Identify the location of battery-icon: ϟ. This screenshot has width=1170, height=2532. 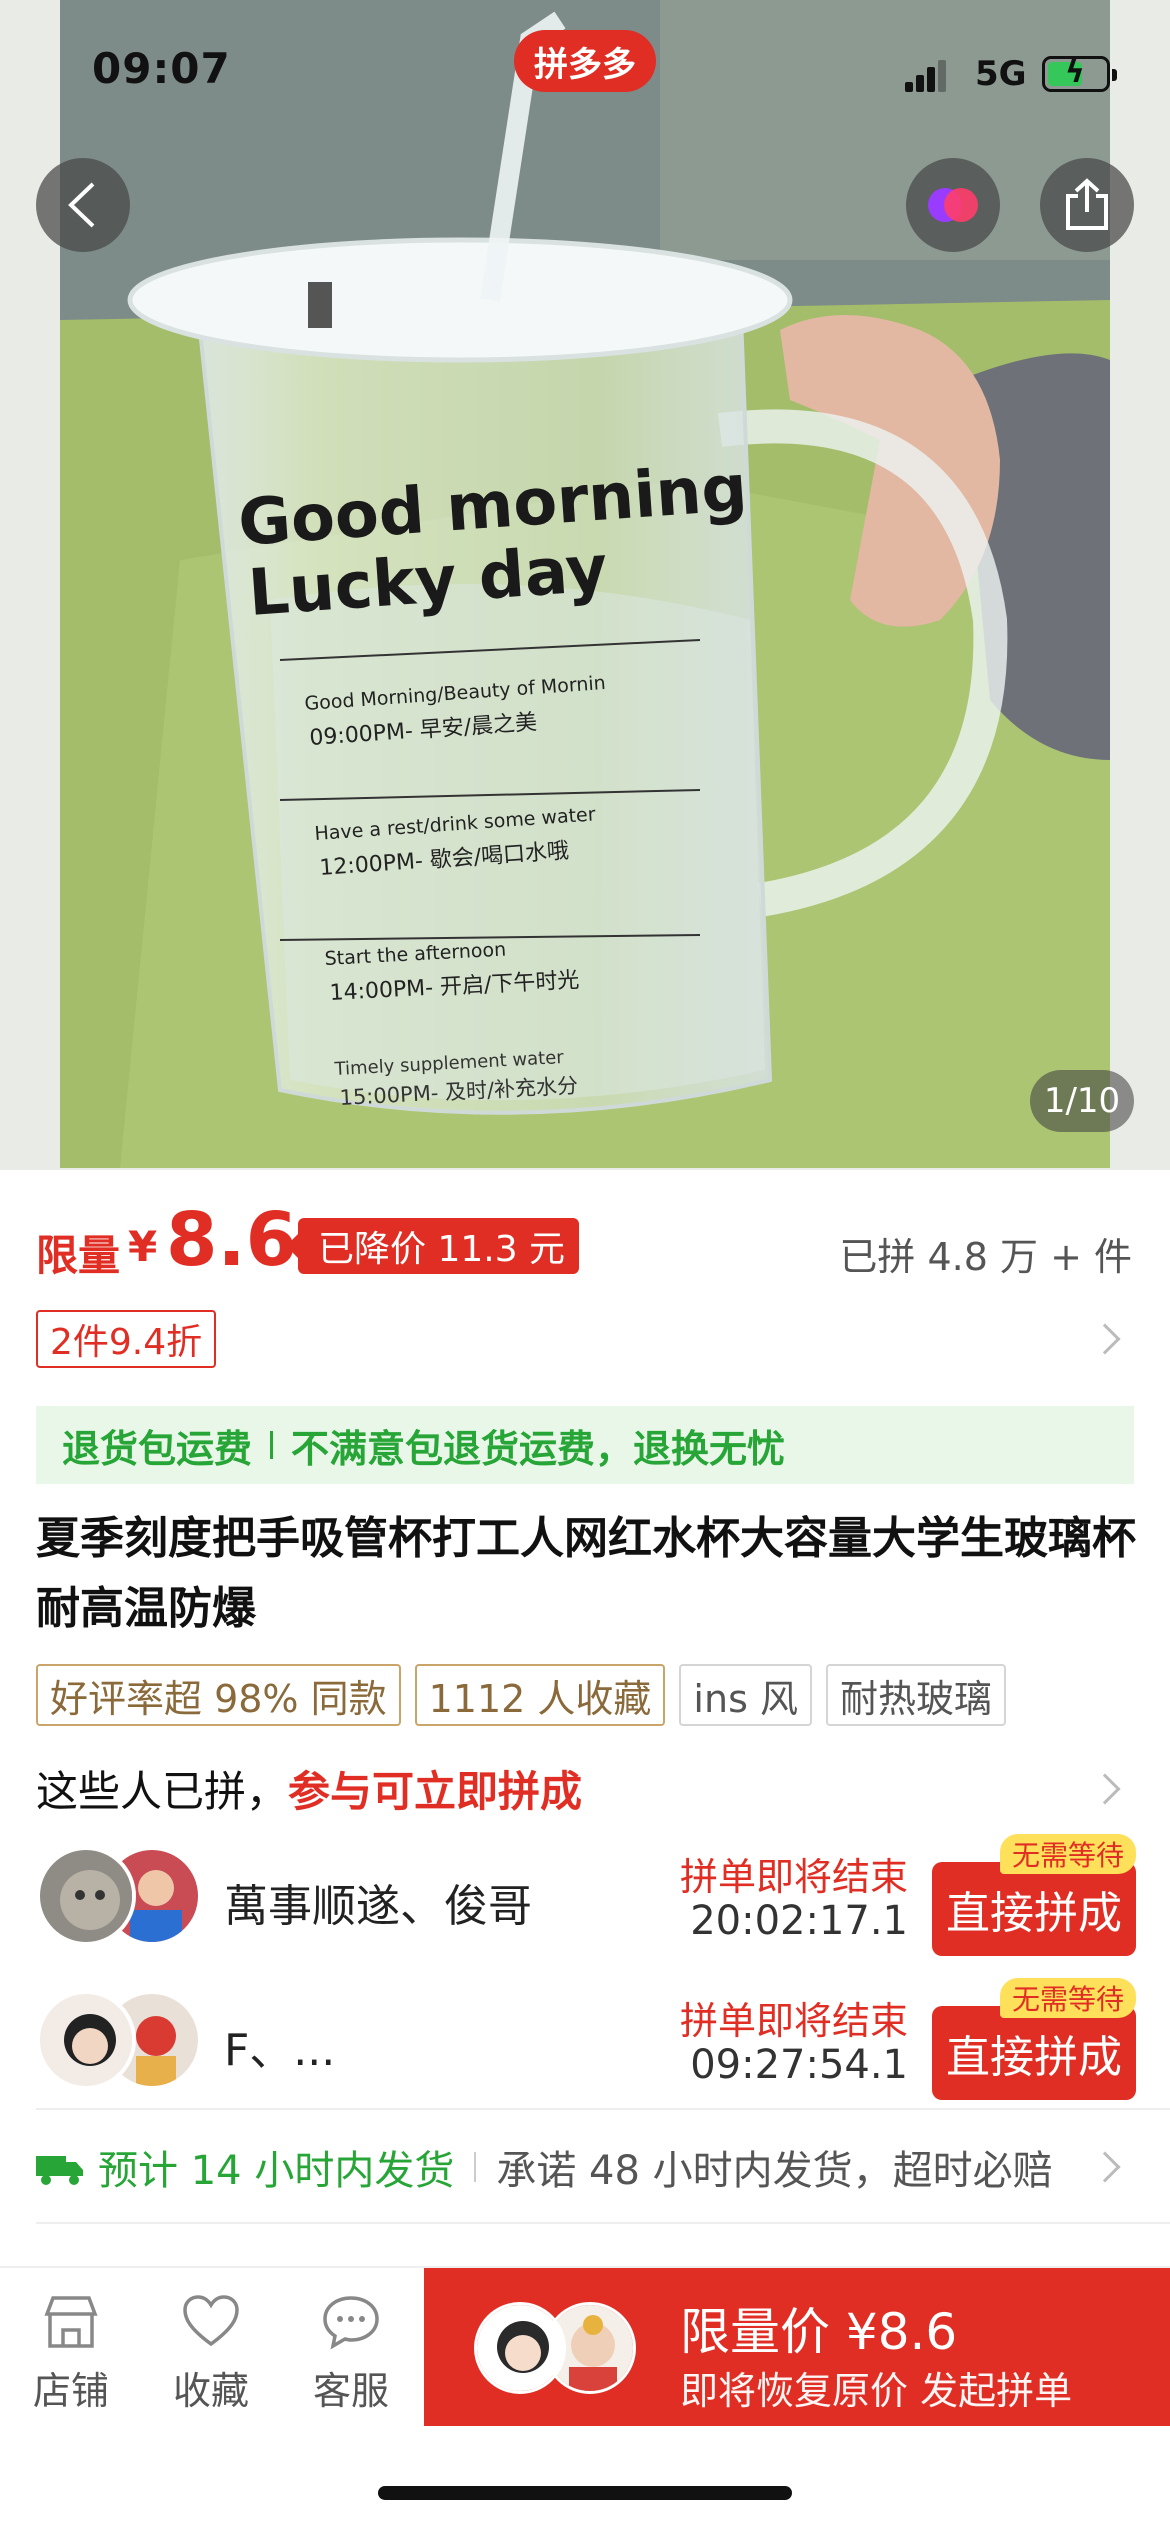
(1079, 73).